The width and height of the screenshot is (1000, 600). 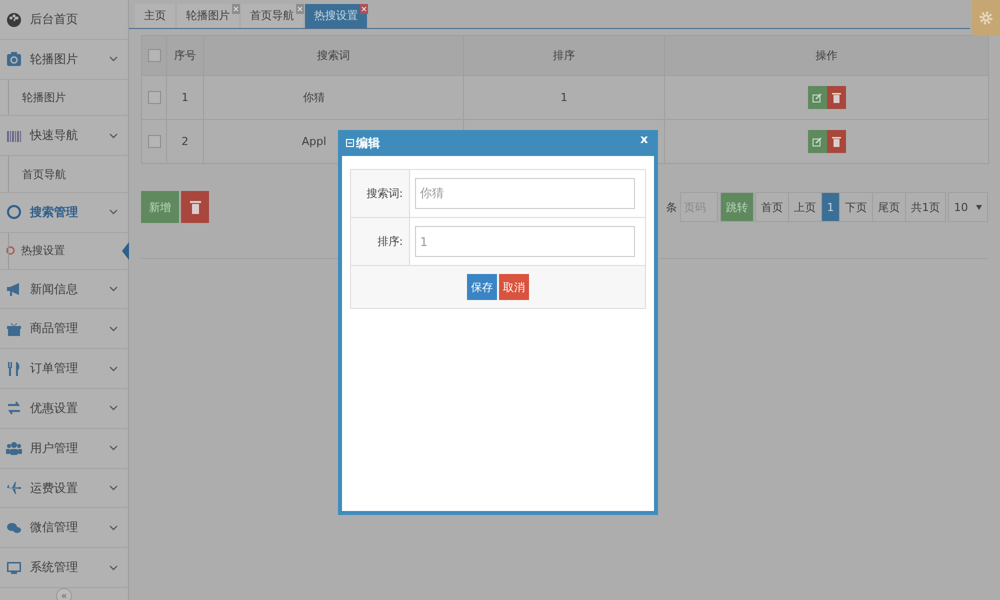 I want to click on cancel-button: 取消, so click(x=514, y=287).